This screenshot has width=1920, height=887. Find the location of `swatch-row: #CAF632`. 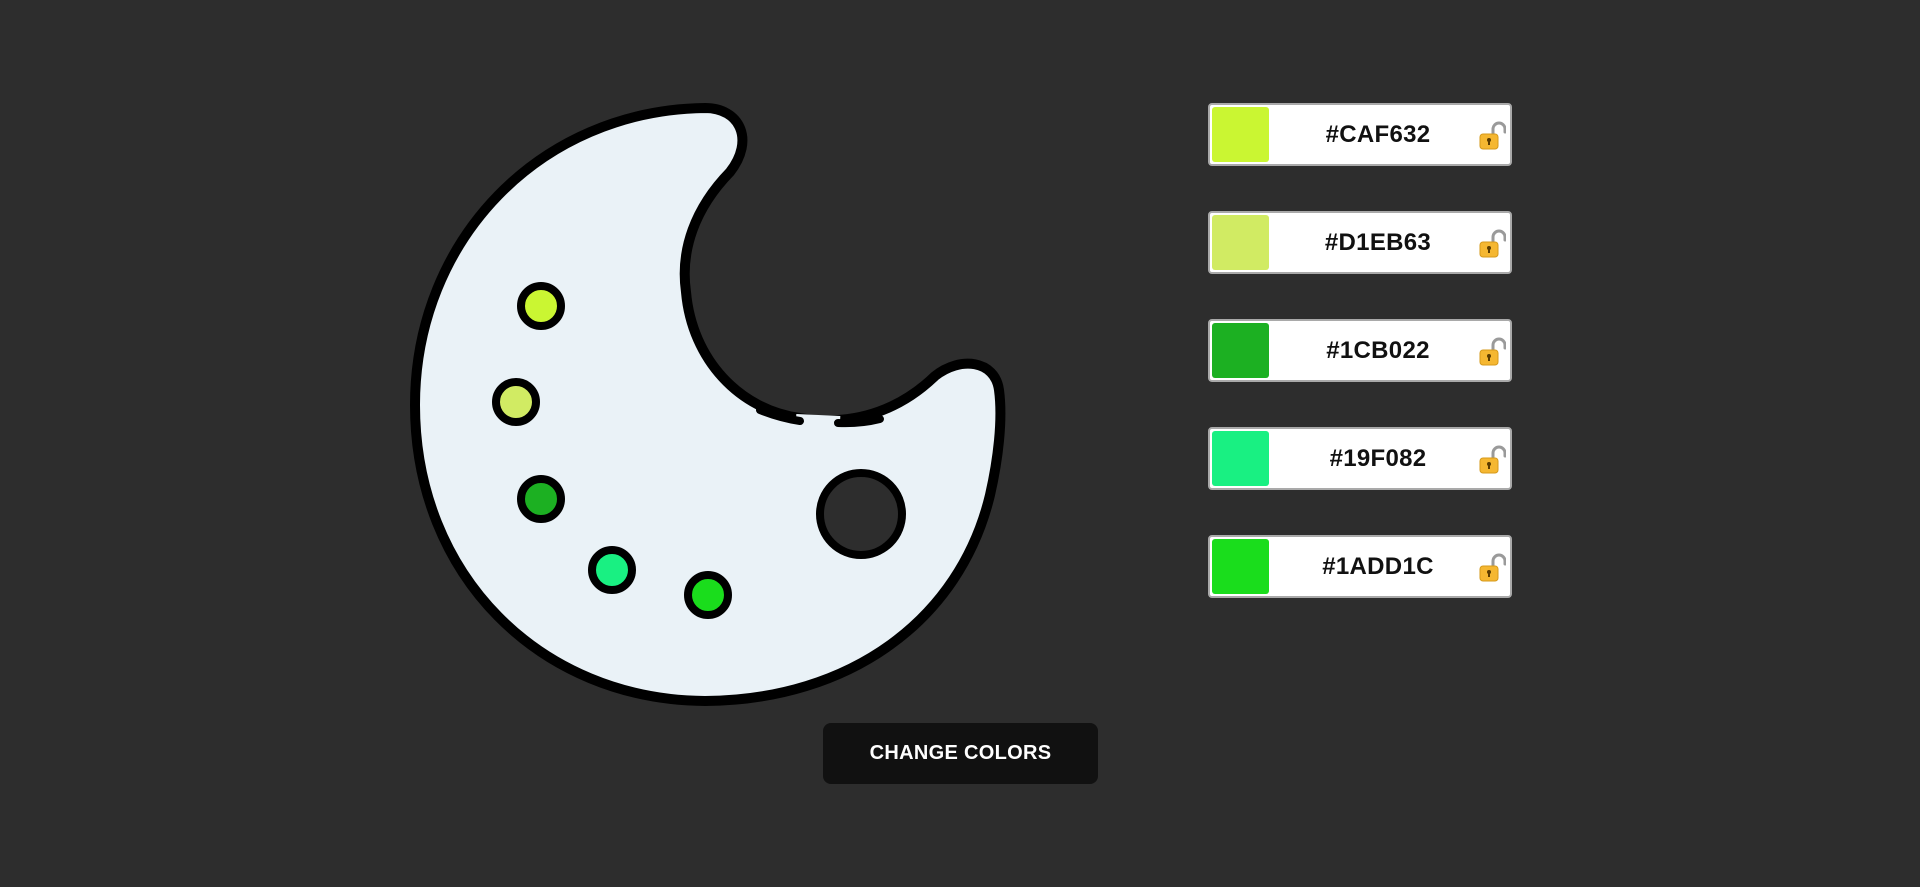

swatch-row: #CAF632 is located at coordinates (1360, 134).